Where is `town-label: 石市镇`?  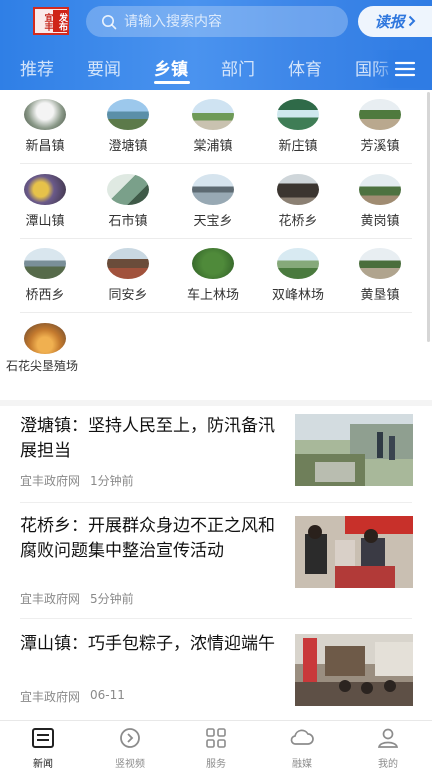
town-label: 石市镇 is located at coordinates (128, 221).